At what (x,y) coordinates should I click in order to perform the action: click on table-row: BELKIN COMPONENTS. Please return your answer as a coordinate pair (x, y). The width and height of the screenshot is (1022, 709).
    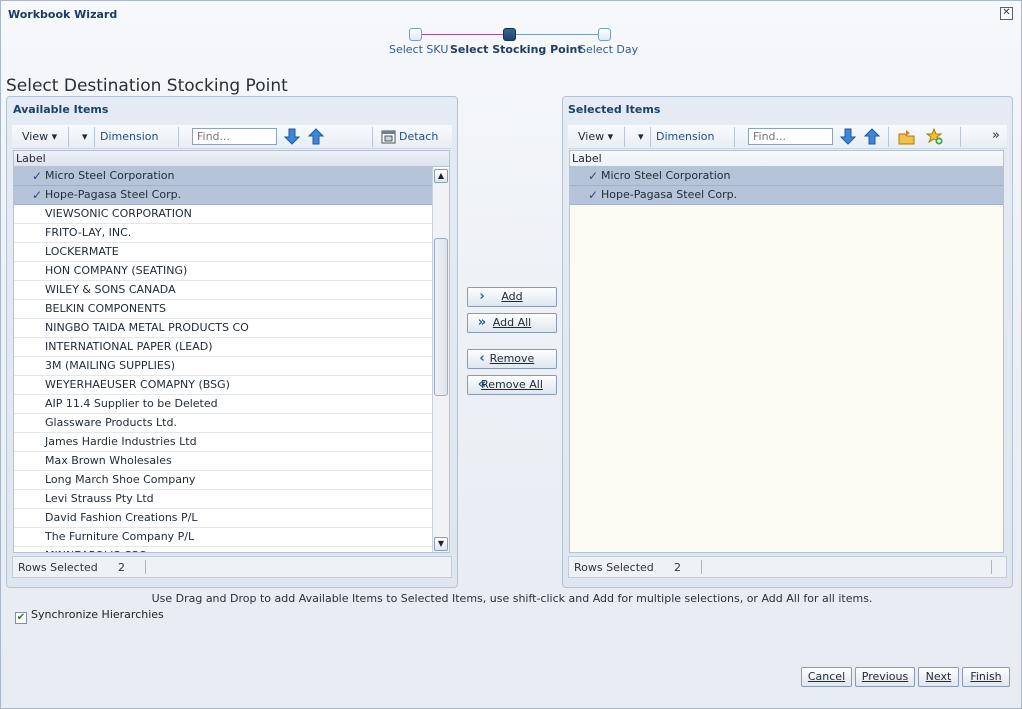
    Looking at the image, I should click on (223, 309).